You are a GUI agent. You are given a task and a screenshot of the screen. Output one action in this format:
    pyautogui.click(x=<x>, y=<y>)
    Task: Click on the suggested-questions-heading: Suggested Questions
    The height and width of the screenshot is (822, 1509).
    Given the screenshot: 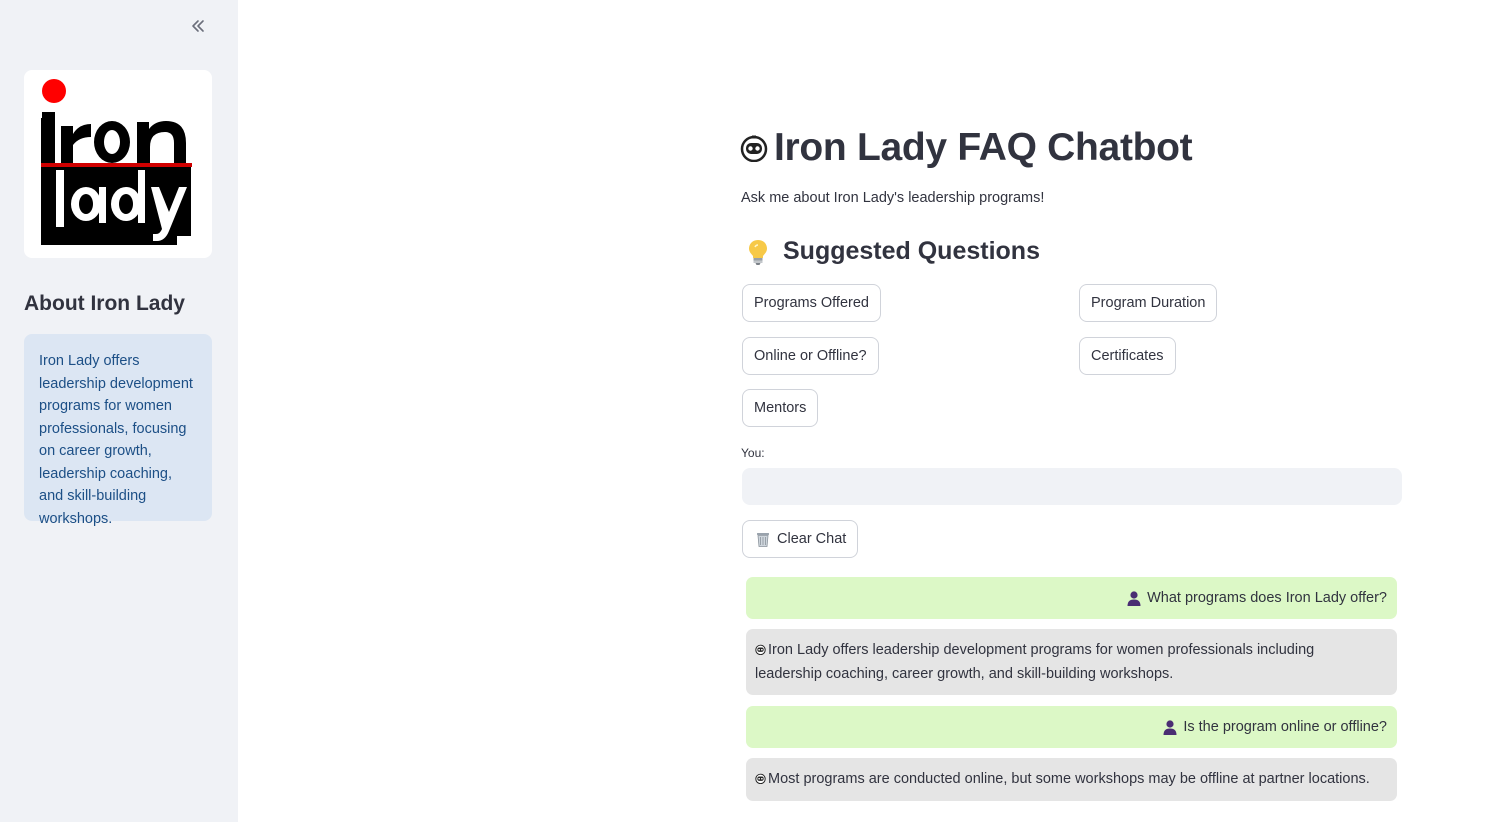 What is the action you would take?
    pyautogui.click(x=892, y=251)
    